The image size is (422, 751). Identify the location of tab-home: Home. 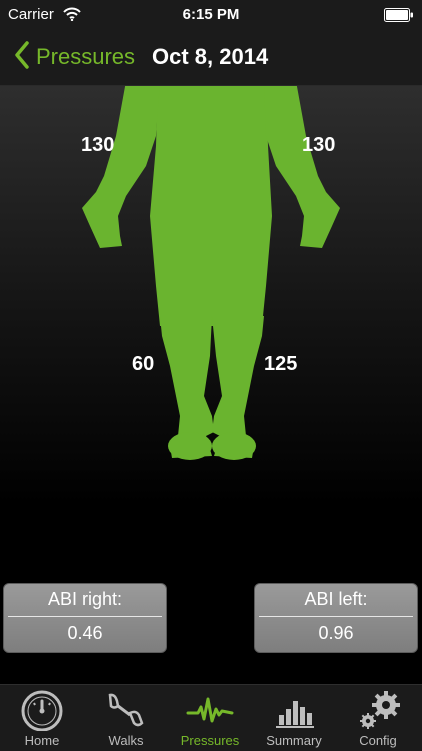
(42, 718).